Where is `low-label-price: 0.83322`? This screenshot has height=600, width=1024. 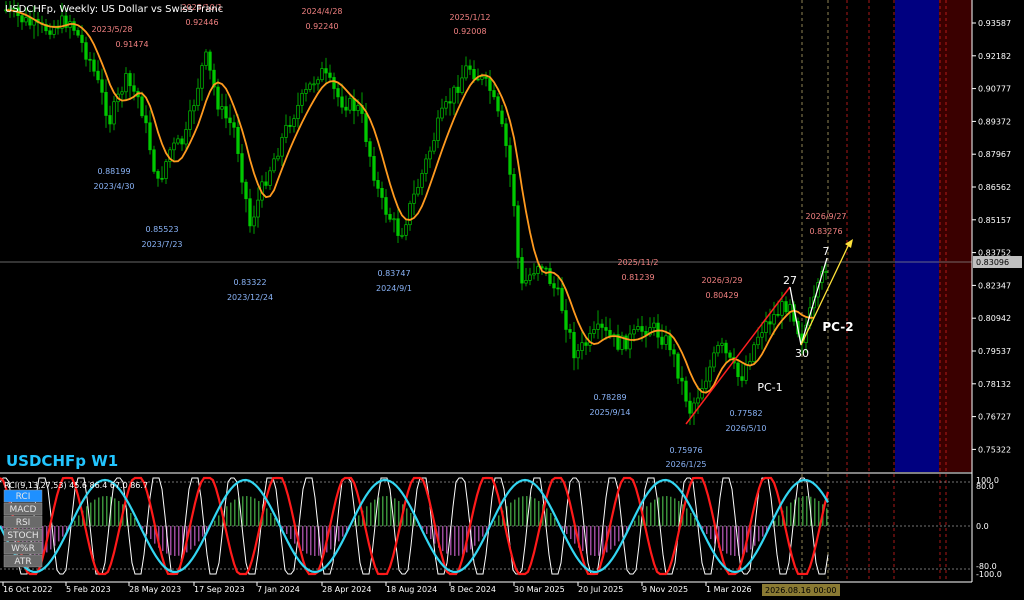 low-label-price: 0.83322 is located at coordinates (249, 282).